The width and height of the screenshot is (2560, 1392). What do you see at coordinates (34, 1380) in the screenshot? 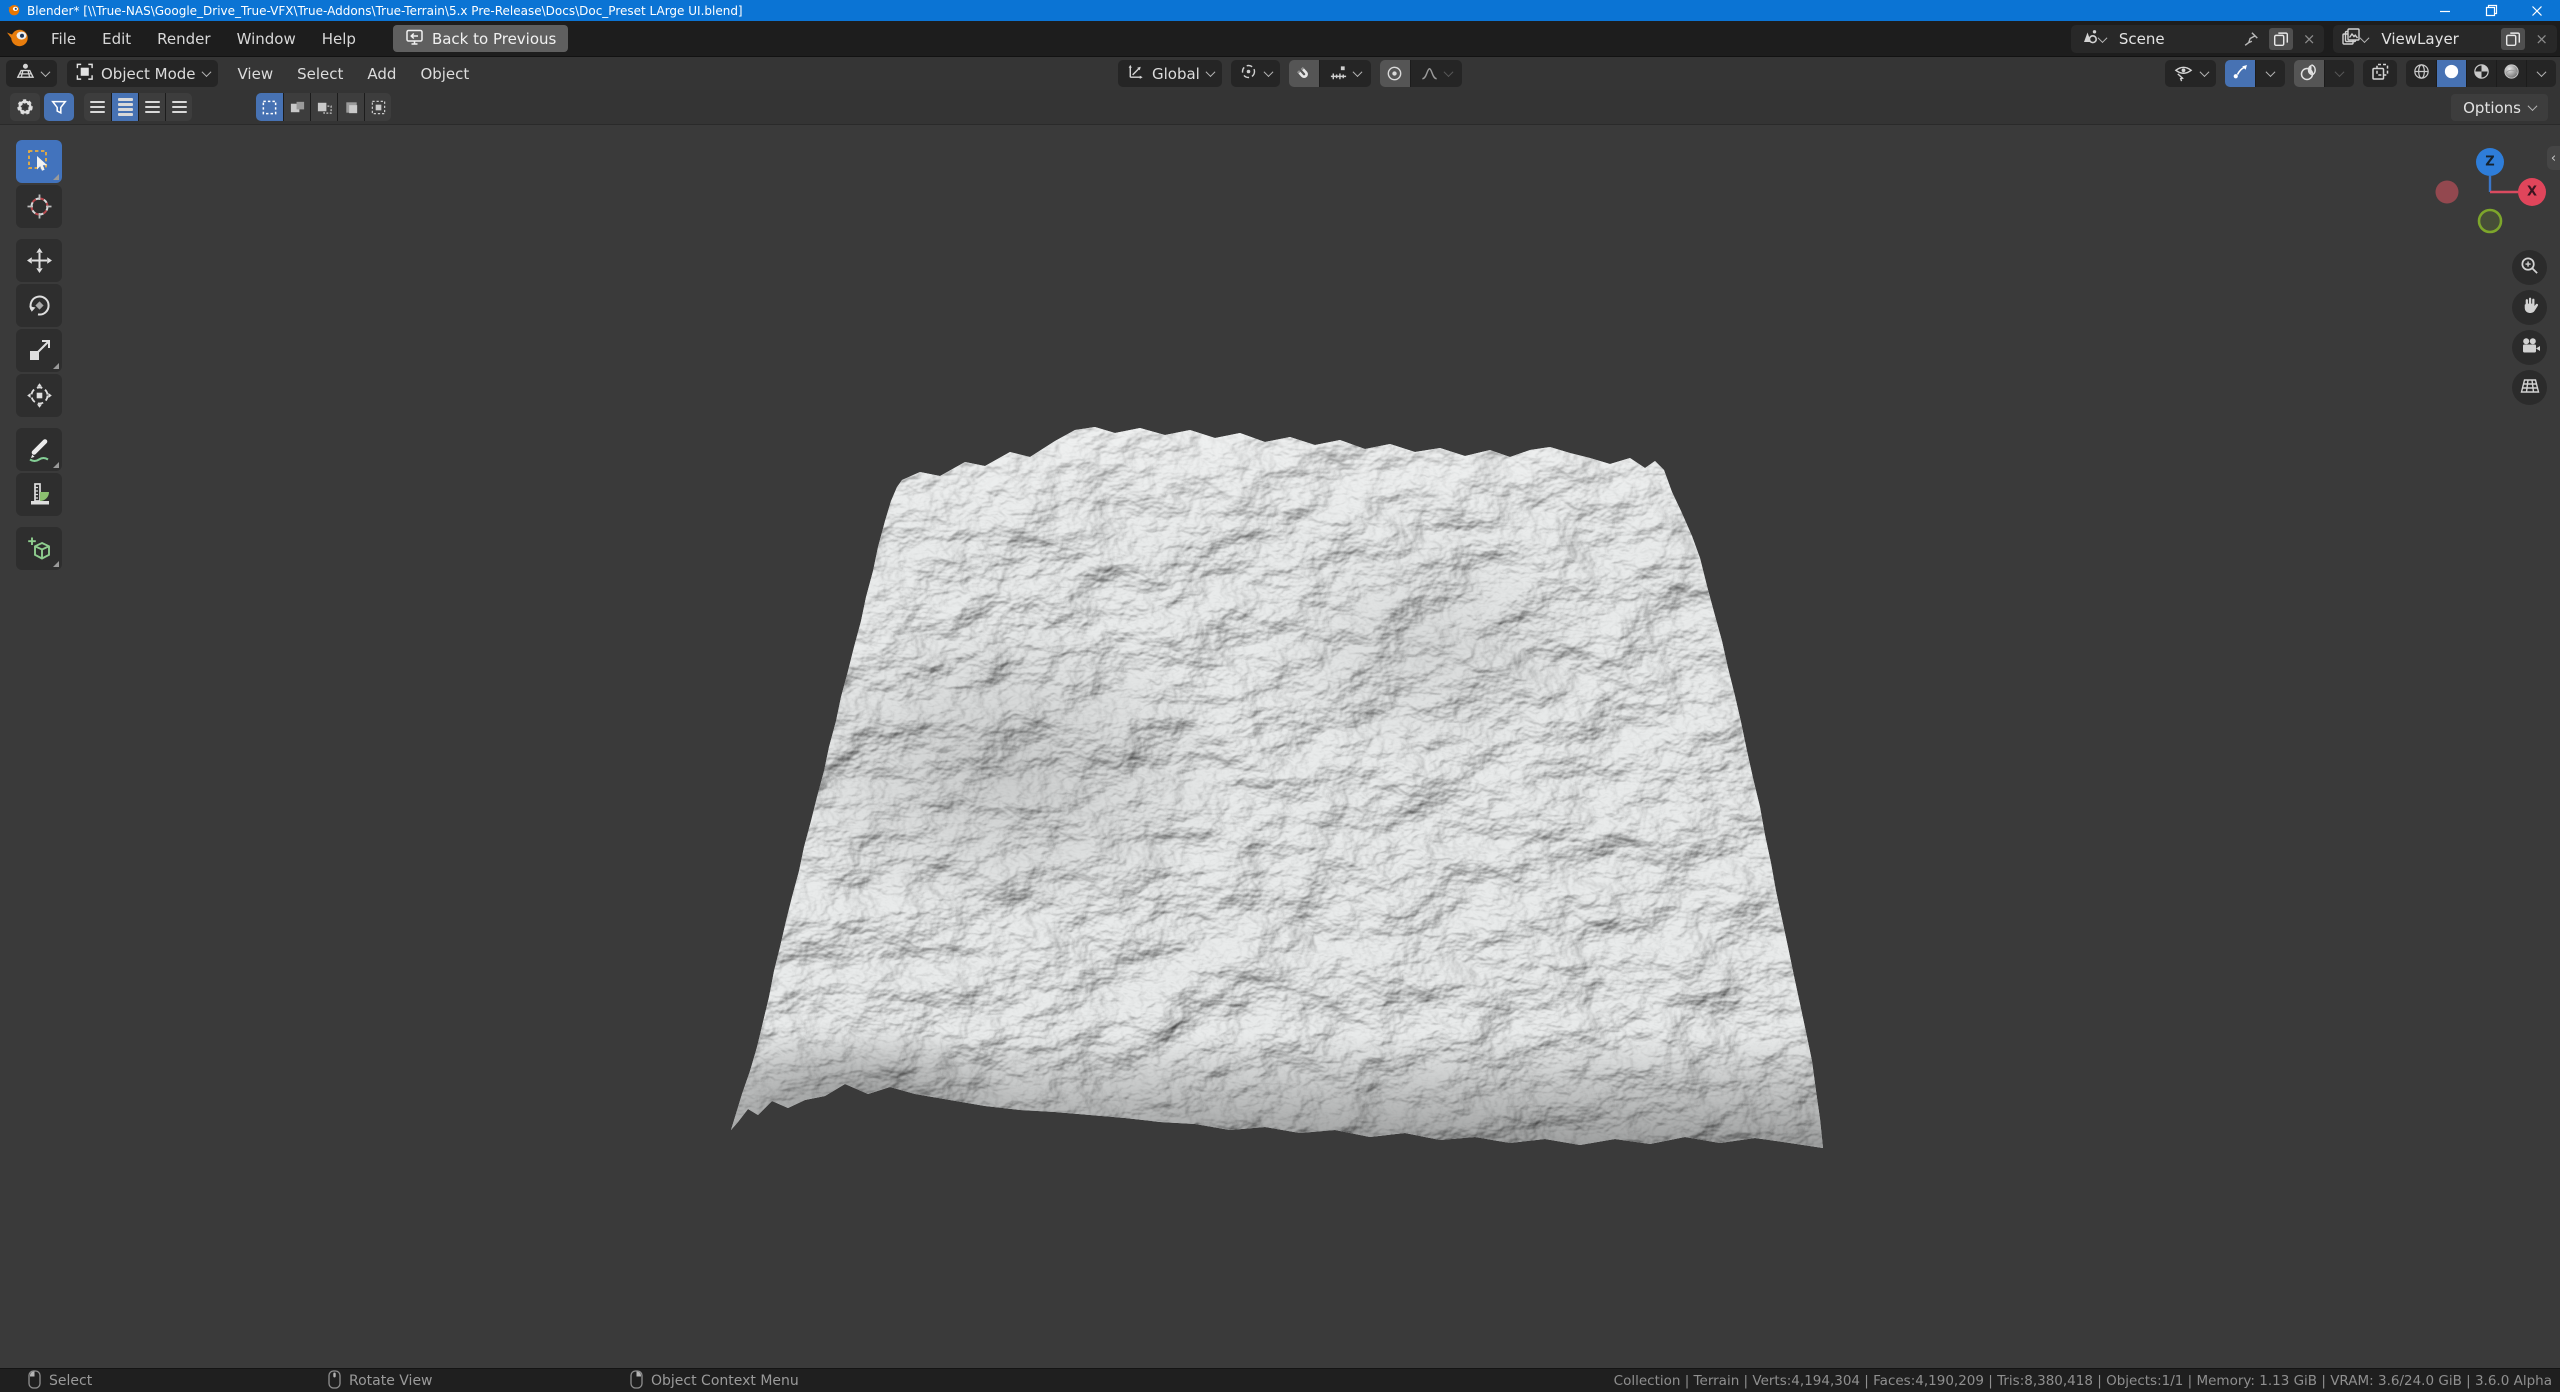
I see `mouse-left-icon` at bounding box center [34, 1380].